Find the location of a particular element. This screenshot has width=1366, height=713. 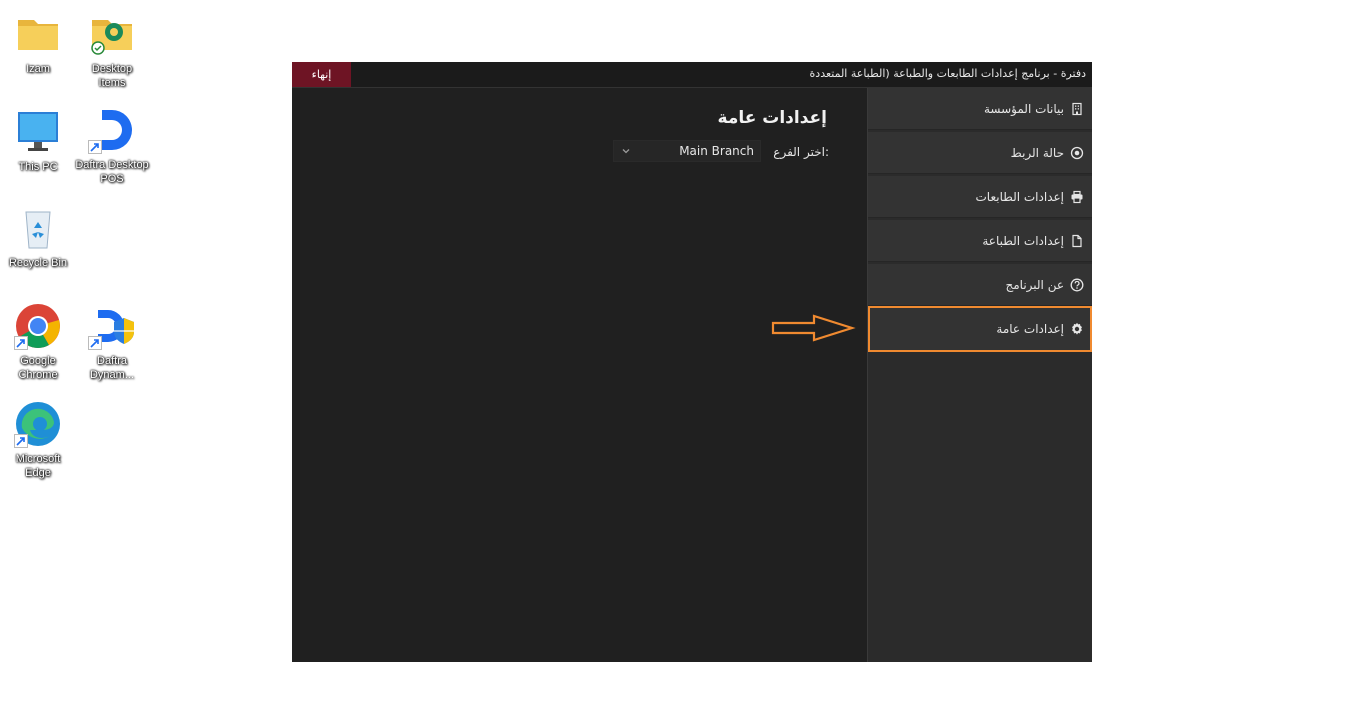

branch-select: Main Branch is located at coordinates (687, 151).